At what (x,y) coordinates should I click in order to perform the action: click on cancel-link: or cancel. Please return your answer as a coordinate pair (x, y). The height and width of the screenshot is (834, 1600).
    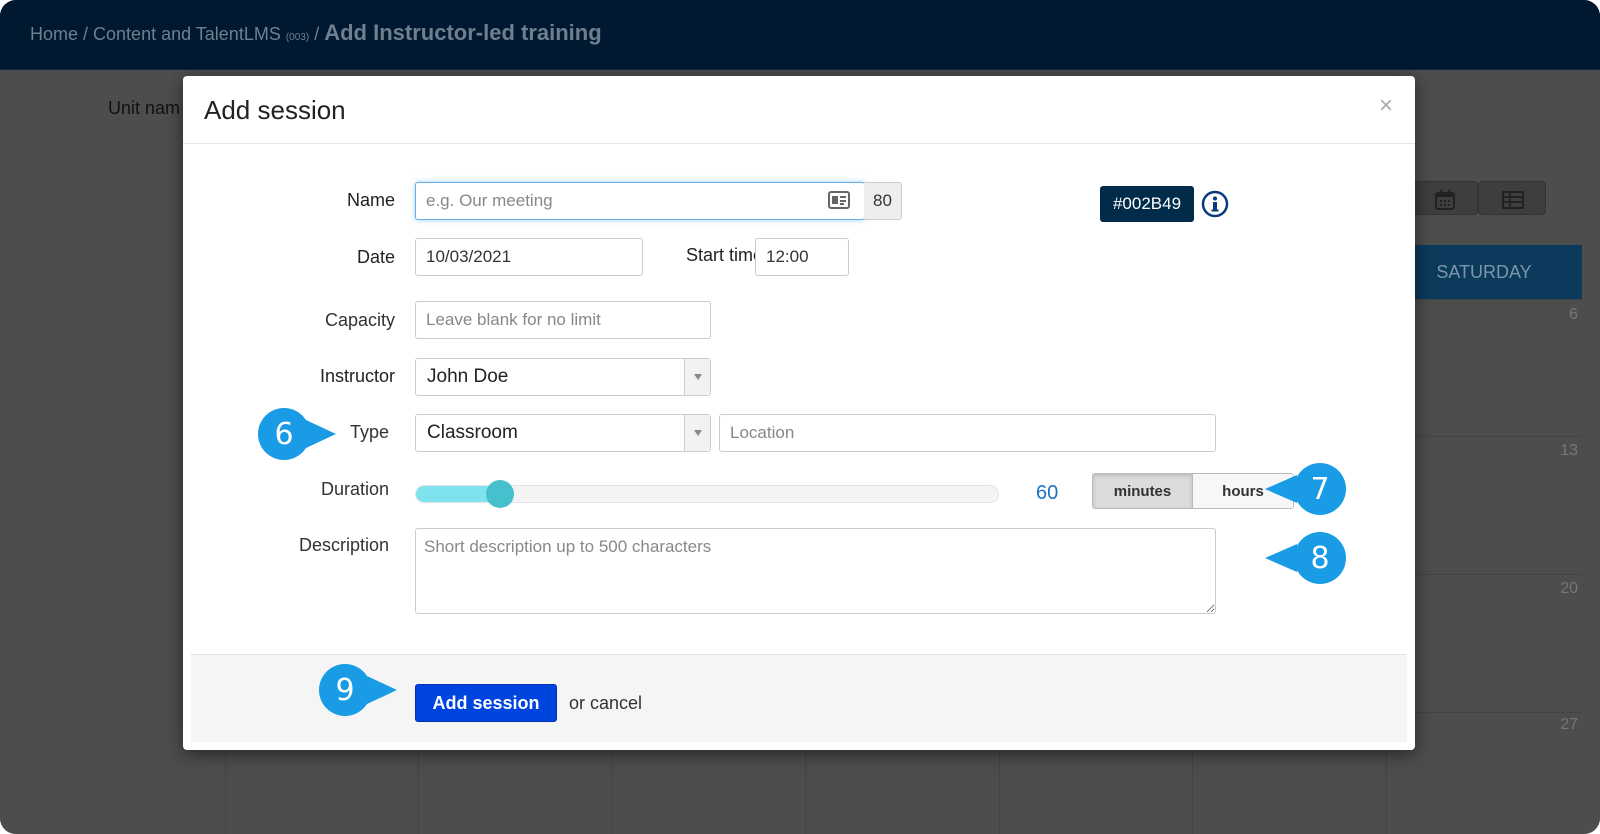
    Looking at the image, I should click on (605, 703).